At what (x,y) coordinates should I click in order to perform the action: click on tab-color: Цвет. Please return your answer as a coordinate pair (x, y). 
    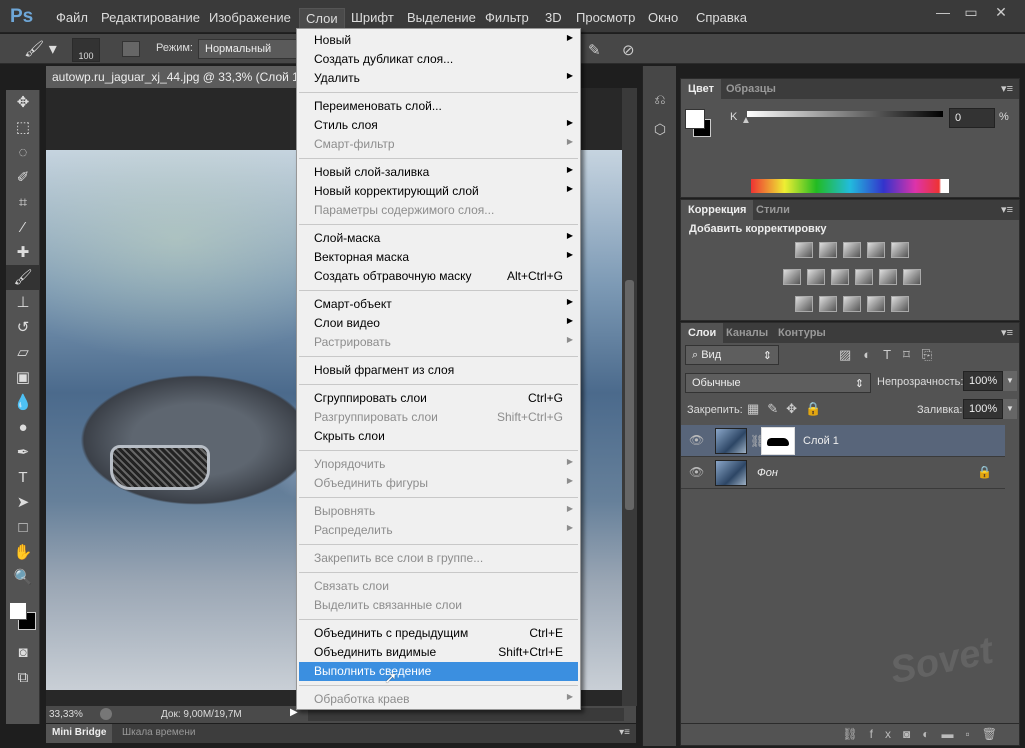
    Looking at the image, I should click on (701, 89).